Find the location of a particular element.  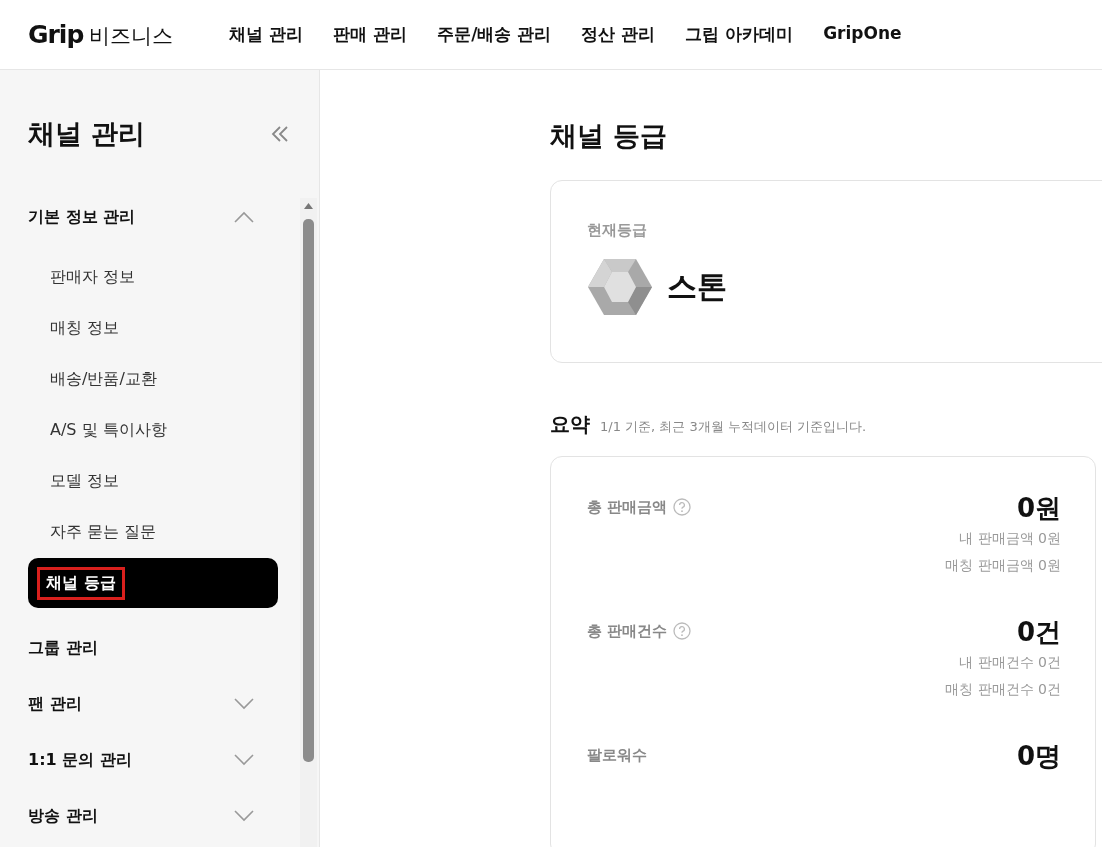

menu-item: 매칭 정보 is located at coordinates (153, 328).